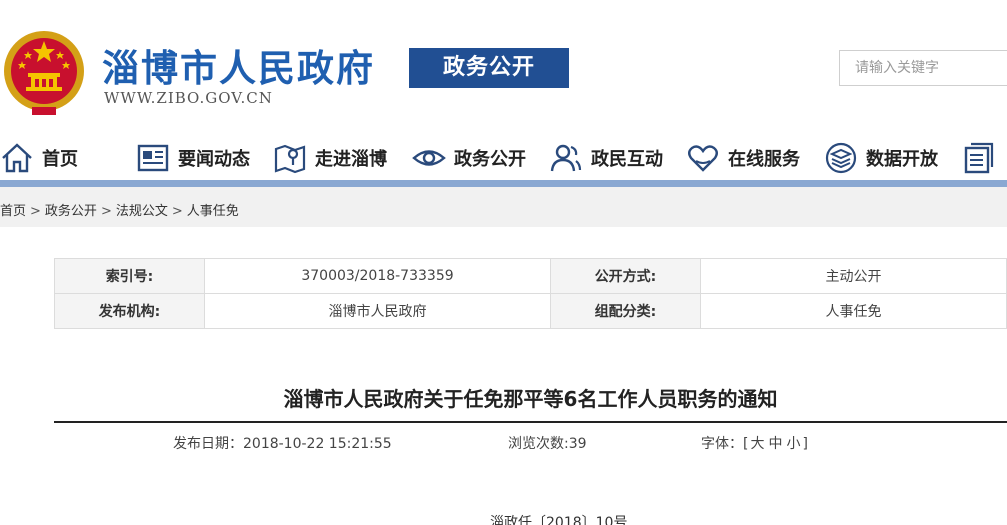  What do you see at coordinates (902, 159) in the screenshot?
I see `nav-label: 数据开放` at bounding box center [902, 159].